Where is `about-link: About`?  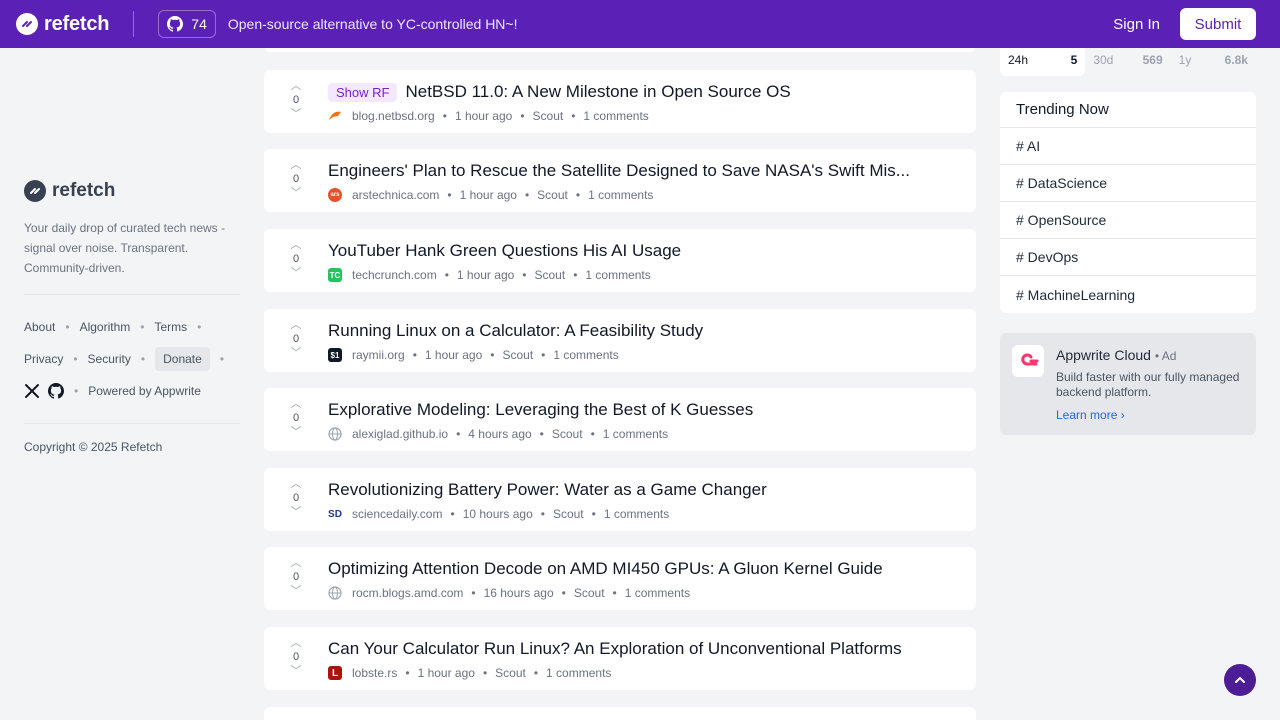
about-link: About is located at coordinates (39, 327).